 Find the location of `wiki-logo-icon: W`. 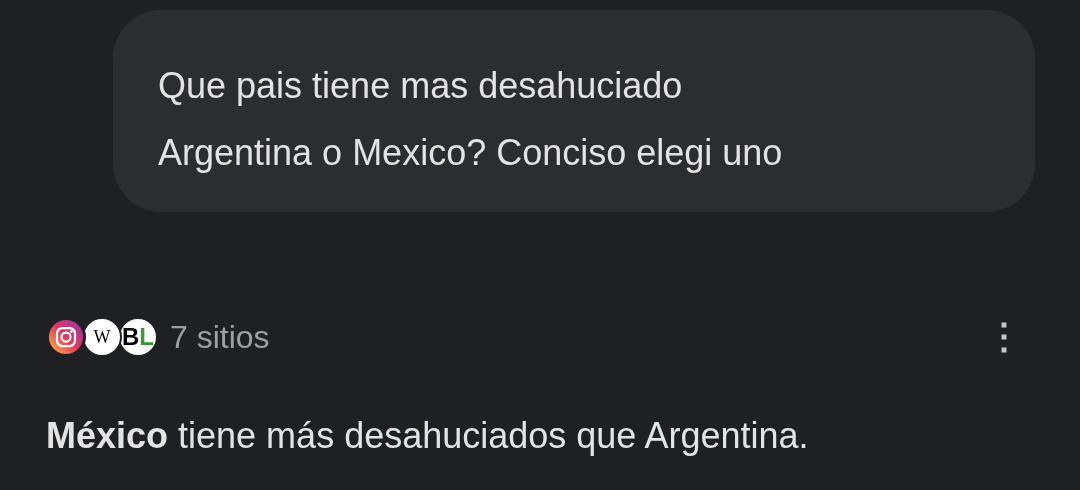

wiki-logo-icon: W is located at coordinates (102, 337).